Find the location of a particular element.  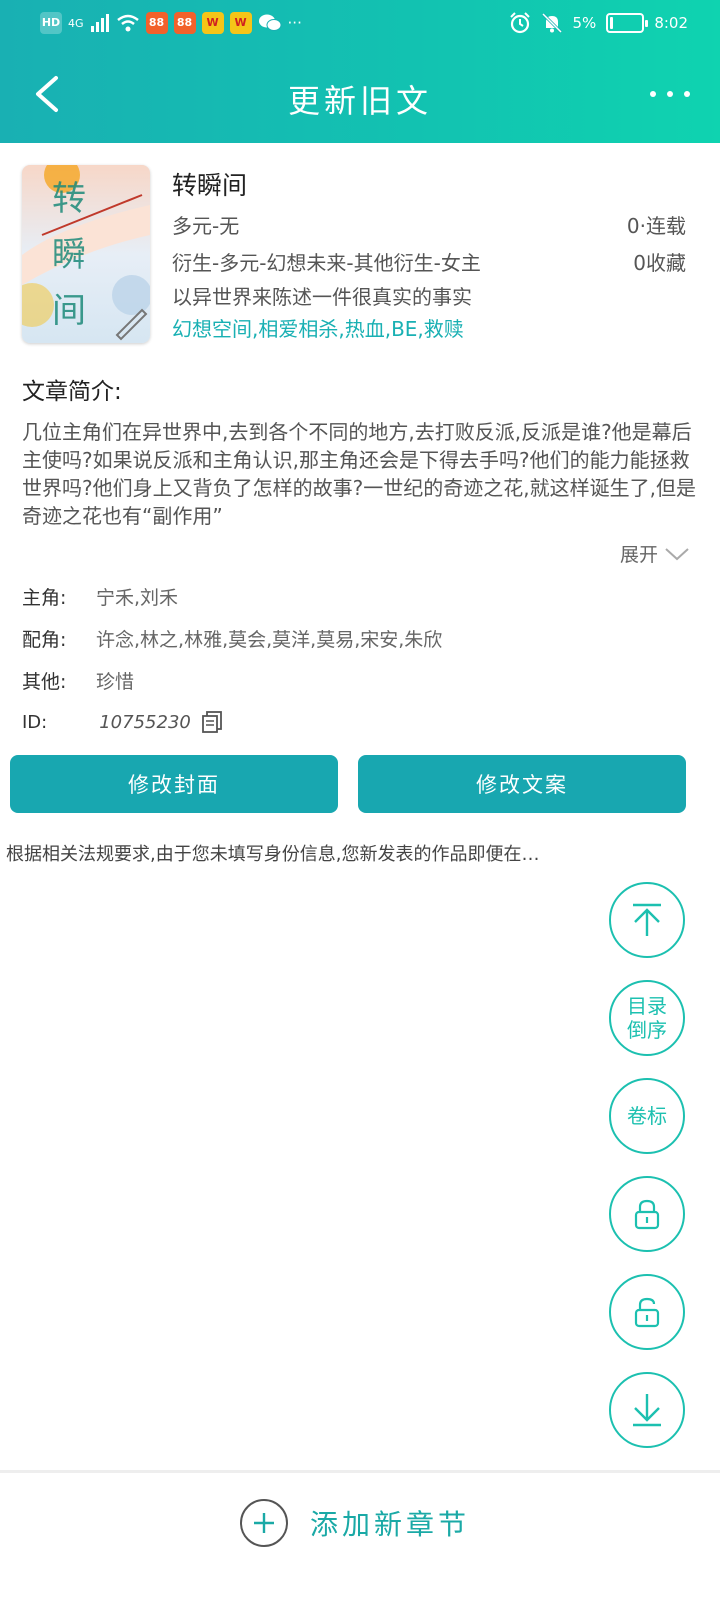

arrow-up-icon is located at coordinates (647, 919).